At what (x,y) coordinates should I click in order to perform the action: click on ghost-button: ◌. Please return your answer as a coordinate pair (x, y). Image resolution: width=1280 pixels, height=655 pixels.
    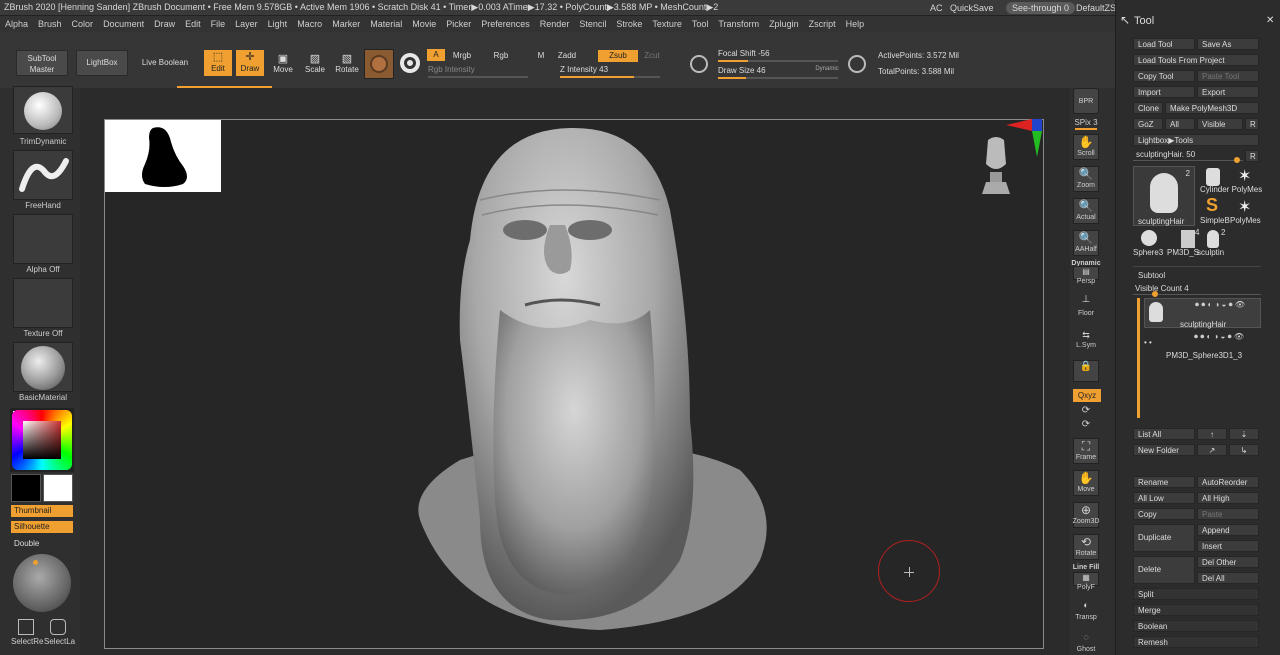
    Looking at the image, I should click on (1086, 639).